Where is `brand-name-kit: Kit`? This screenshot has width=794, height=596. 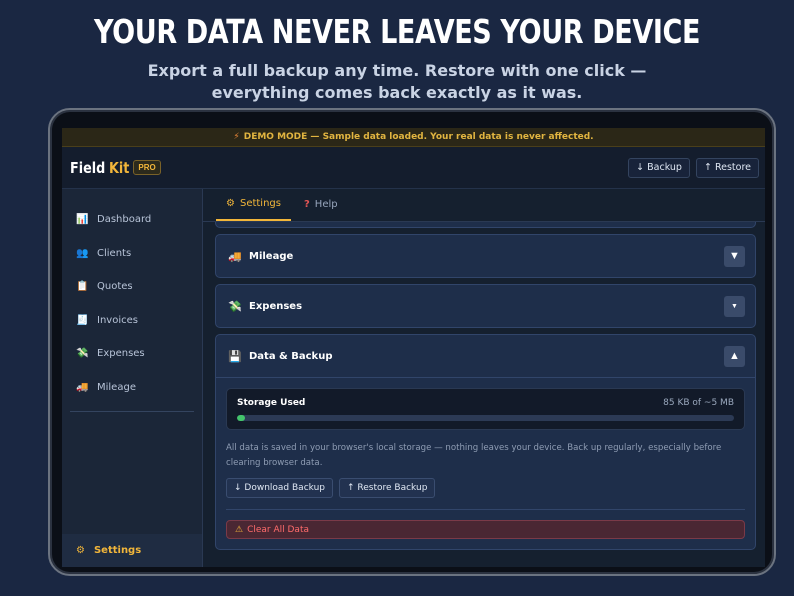
brand-name-kit: Kit is located at coordinates (119, 167).